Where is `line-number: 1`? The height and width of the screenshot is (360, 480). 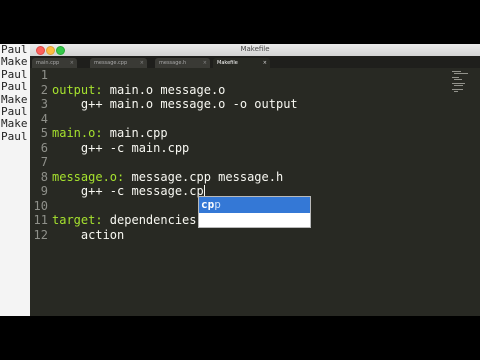 line-number: 1 is located at coordinates (44, 75).